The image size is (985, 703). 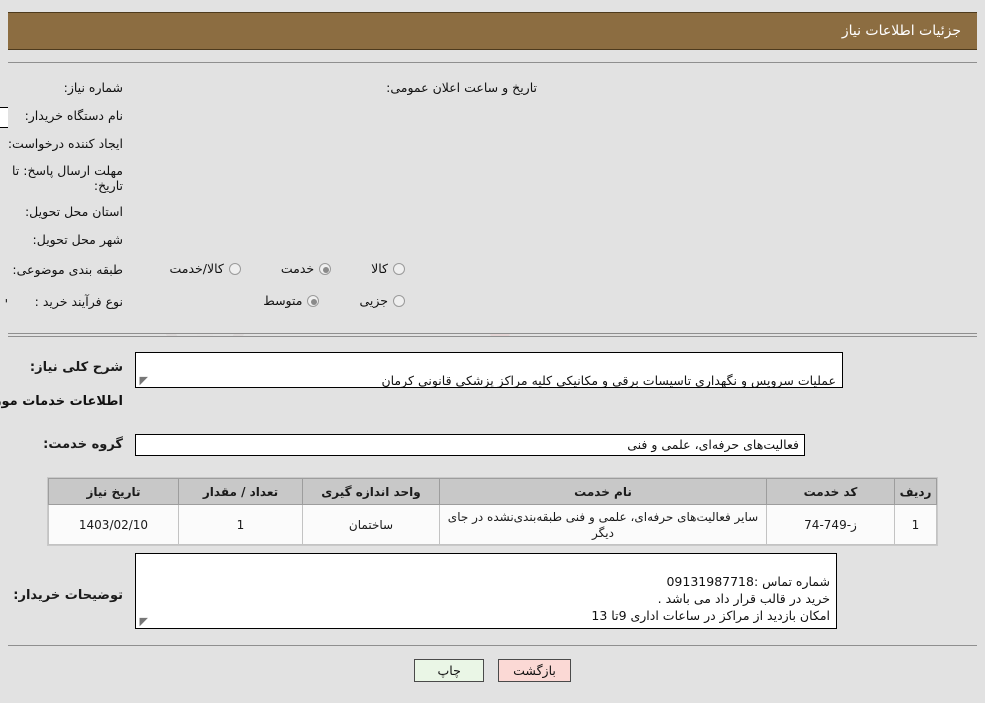 What do you see at coordinates (113, 524) in the screenshot?
I see `cell-date: 1403/02/10` at bounding box center [113, 524].